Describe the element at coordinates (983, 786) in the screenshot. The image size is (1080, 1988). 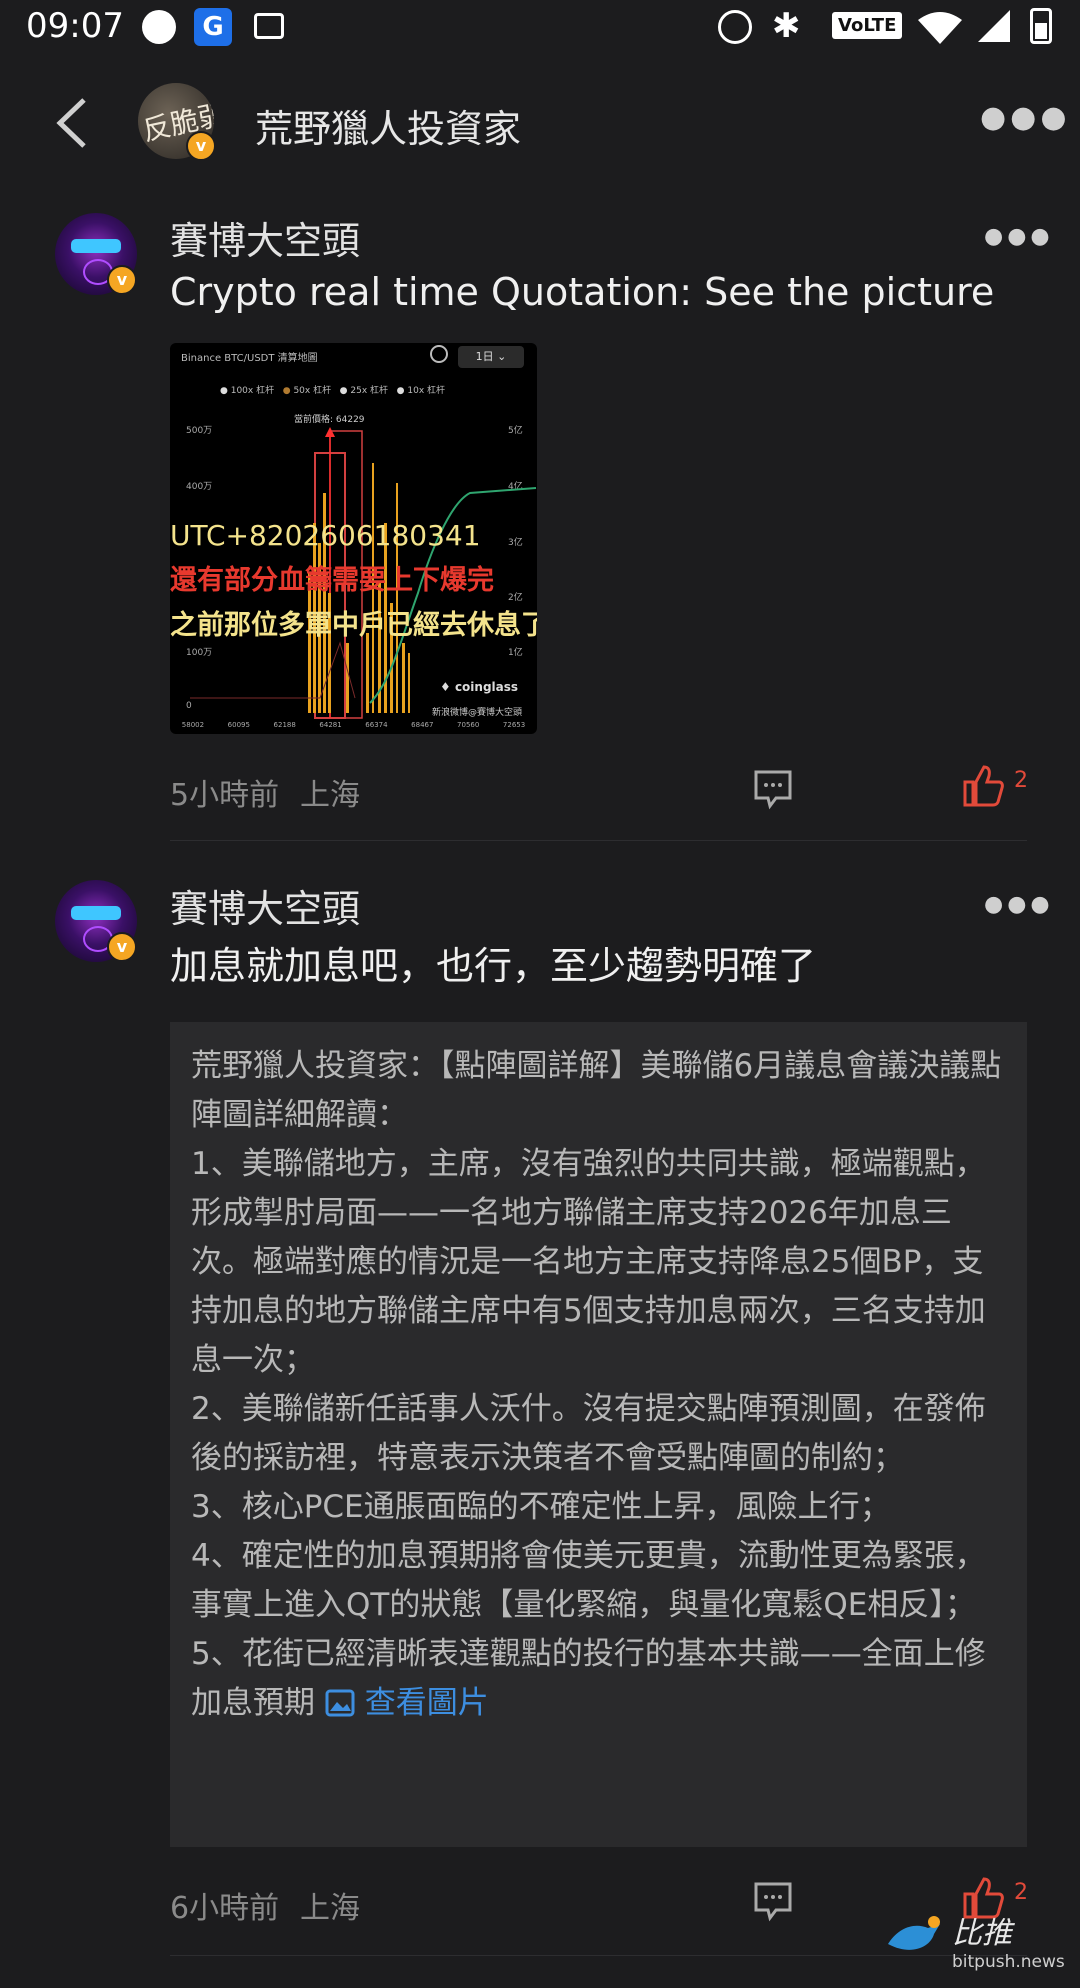
I see `like-icon` at that location.